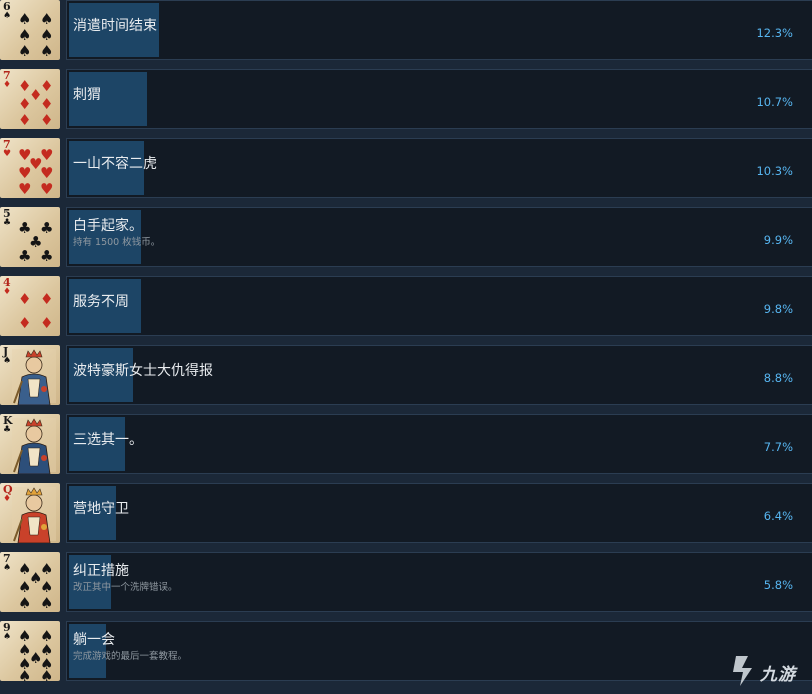 This screenshot has width=812, height=694. I want to click on achievement-row: ♥ ♥ ♥ ♥ ♥ ♥ ♥ 7 ♥ 一山不容二虎 10.3%, so click(406, 168).